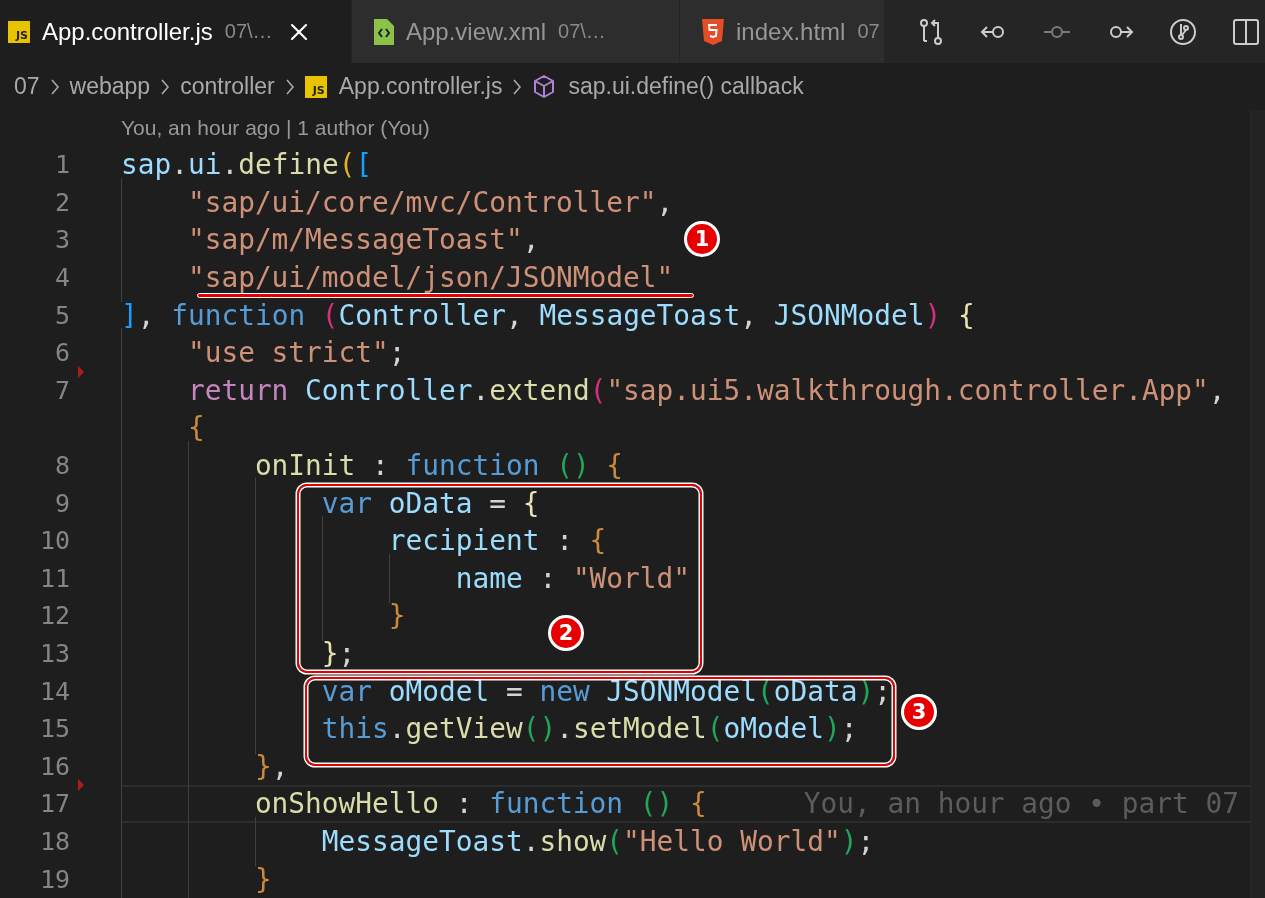  What do you see at coordinates (271, 766) in the screenshot?
I see `code-line: },` at bounding box center [271, 766].